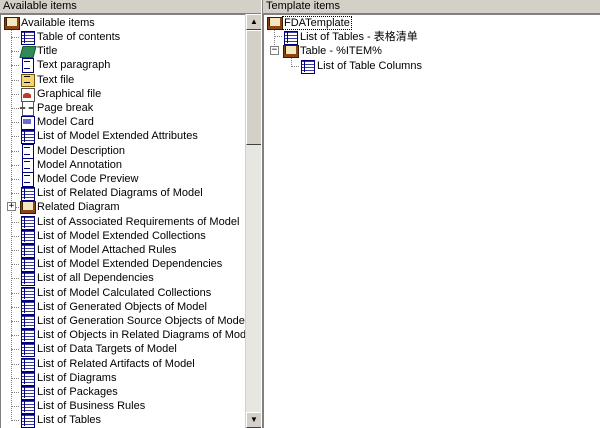  Describe the element at coordinates (71, 165) in the screenshot. I see `available-item-model-annotation: Model Annotation` at that location.